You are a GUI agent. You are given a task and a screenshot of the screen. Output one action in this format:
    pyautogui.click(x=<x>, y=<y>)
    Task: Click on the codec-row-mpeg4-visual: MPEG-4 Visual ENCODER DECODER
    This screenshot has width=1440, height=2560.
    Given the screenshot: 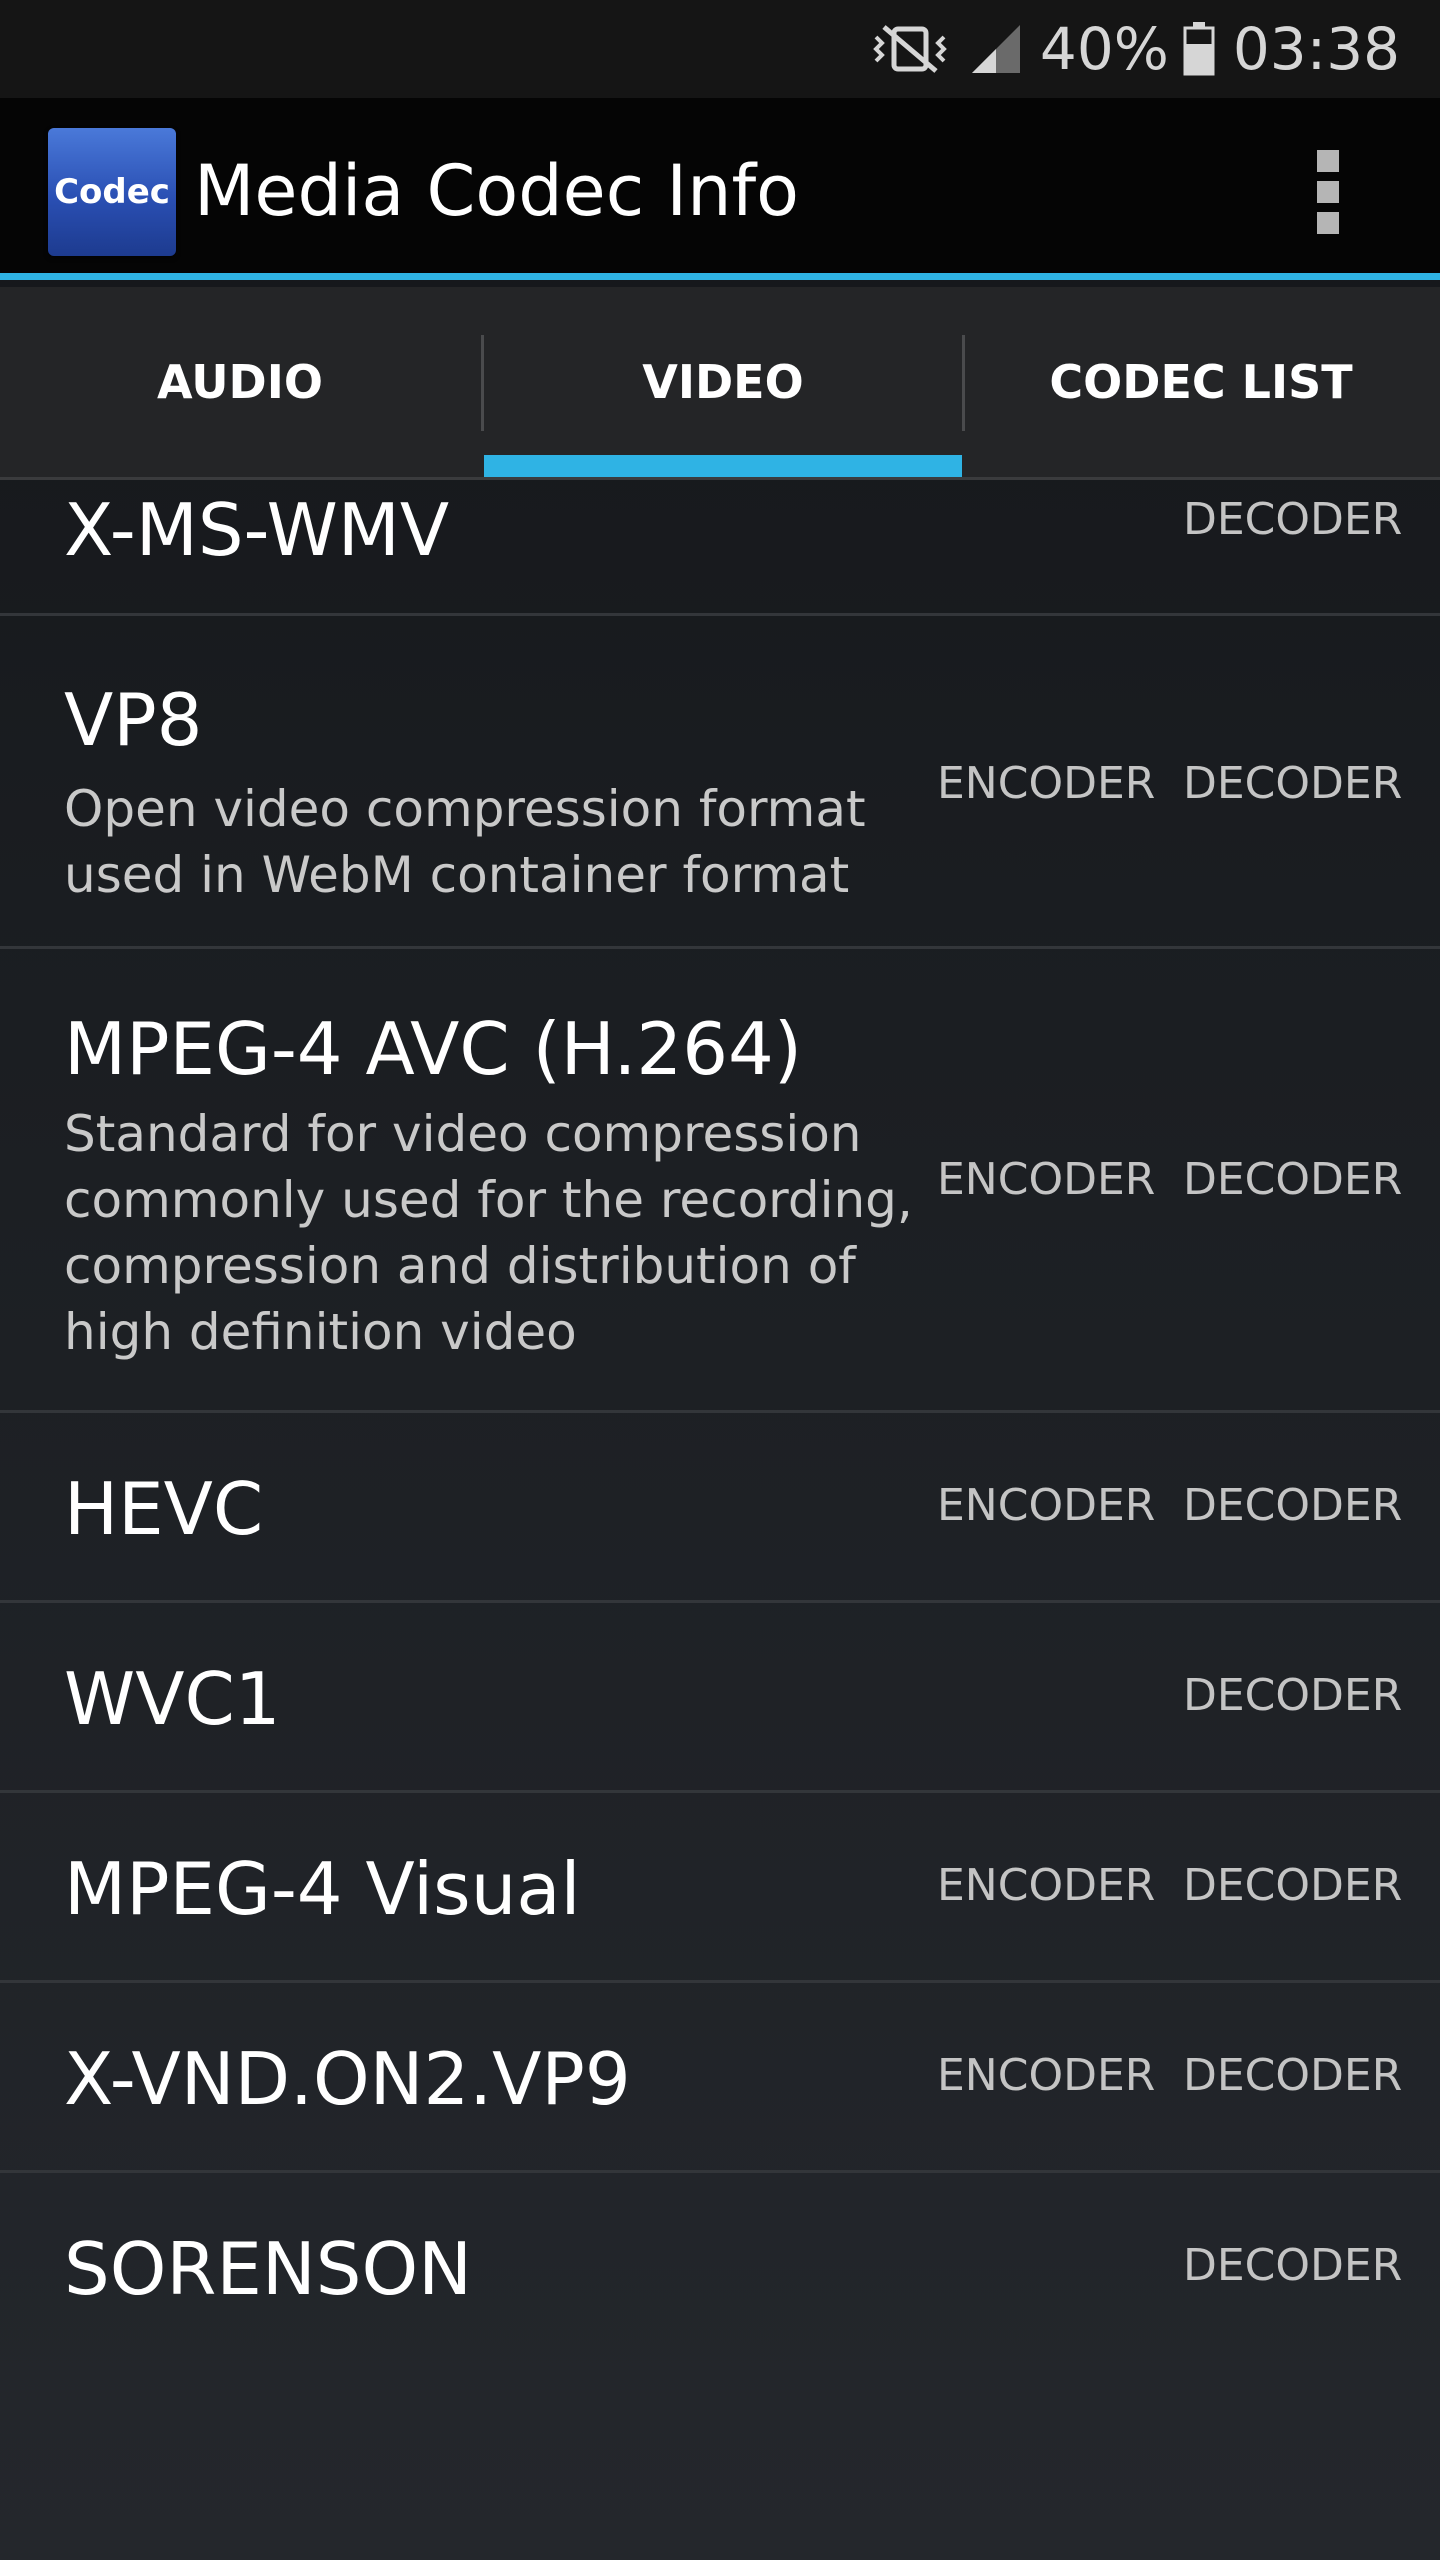 What is the action you would take?
    pyautogui.click(x=720, y=1888)
    